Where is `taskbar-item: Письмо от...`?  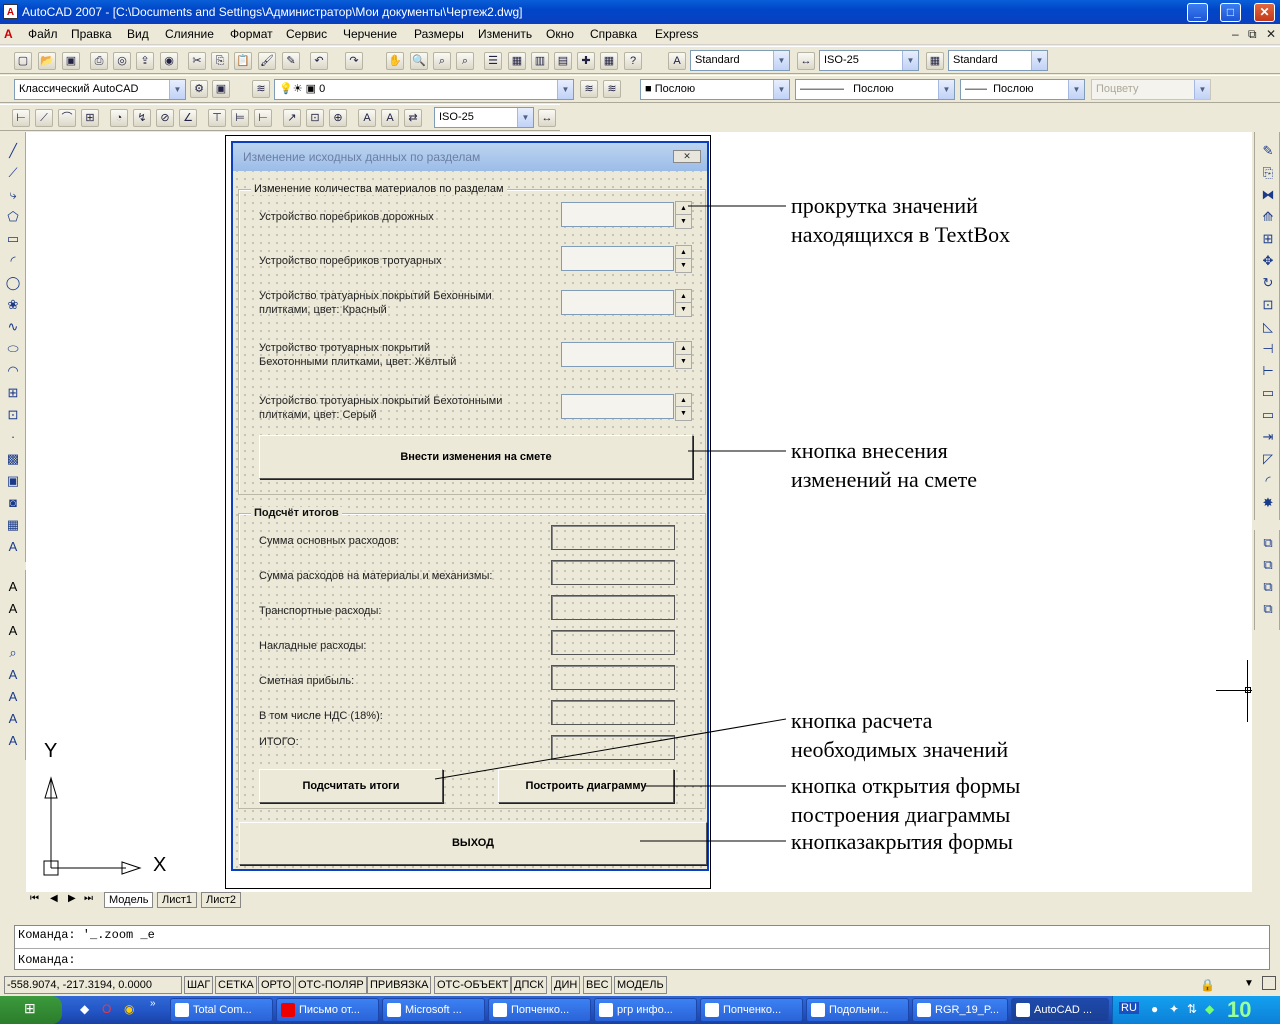 taskbar-item: Письмо от... is located at coordinates (327, 1010).